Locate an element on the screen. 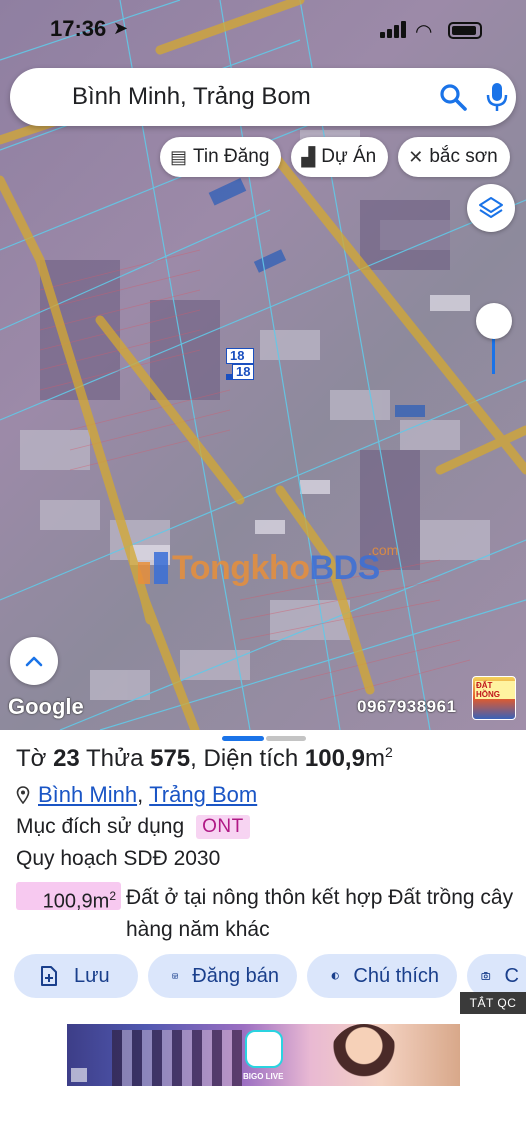 This screenshot has width=526, height=1138. sheet-handle is located at coordinates (264, 738).